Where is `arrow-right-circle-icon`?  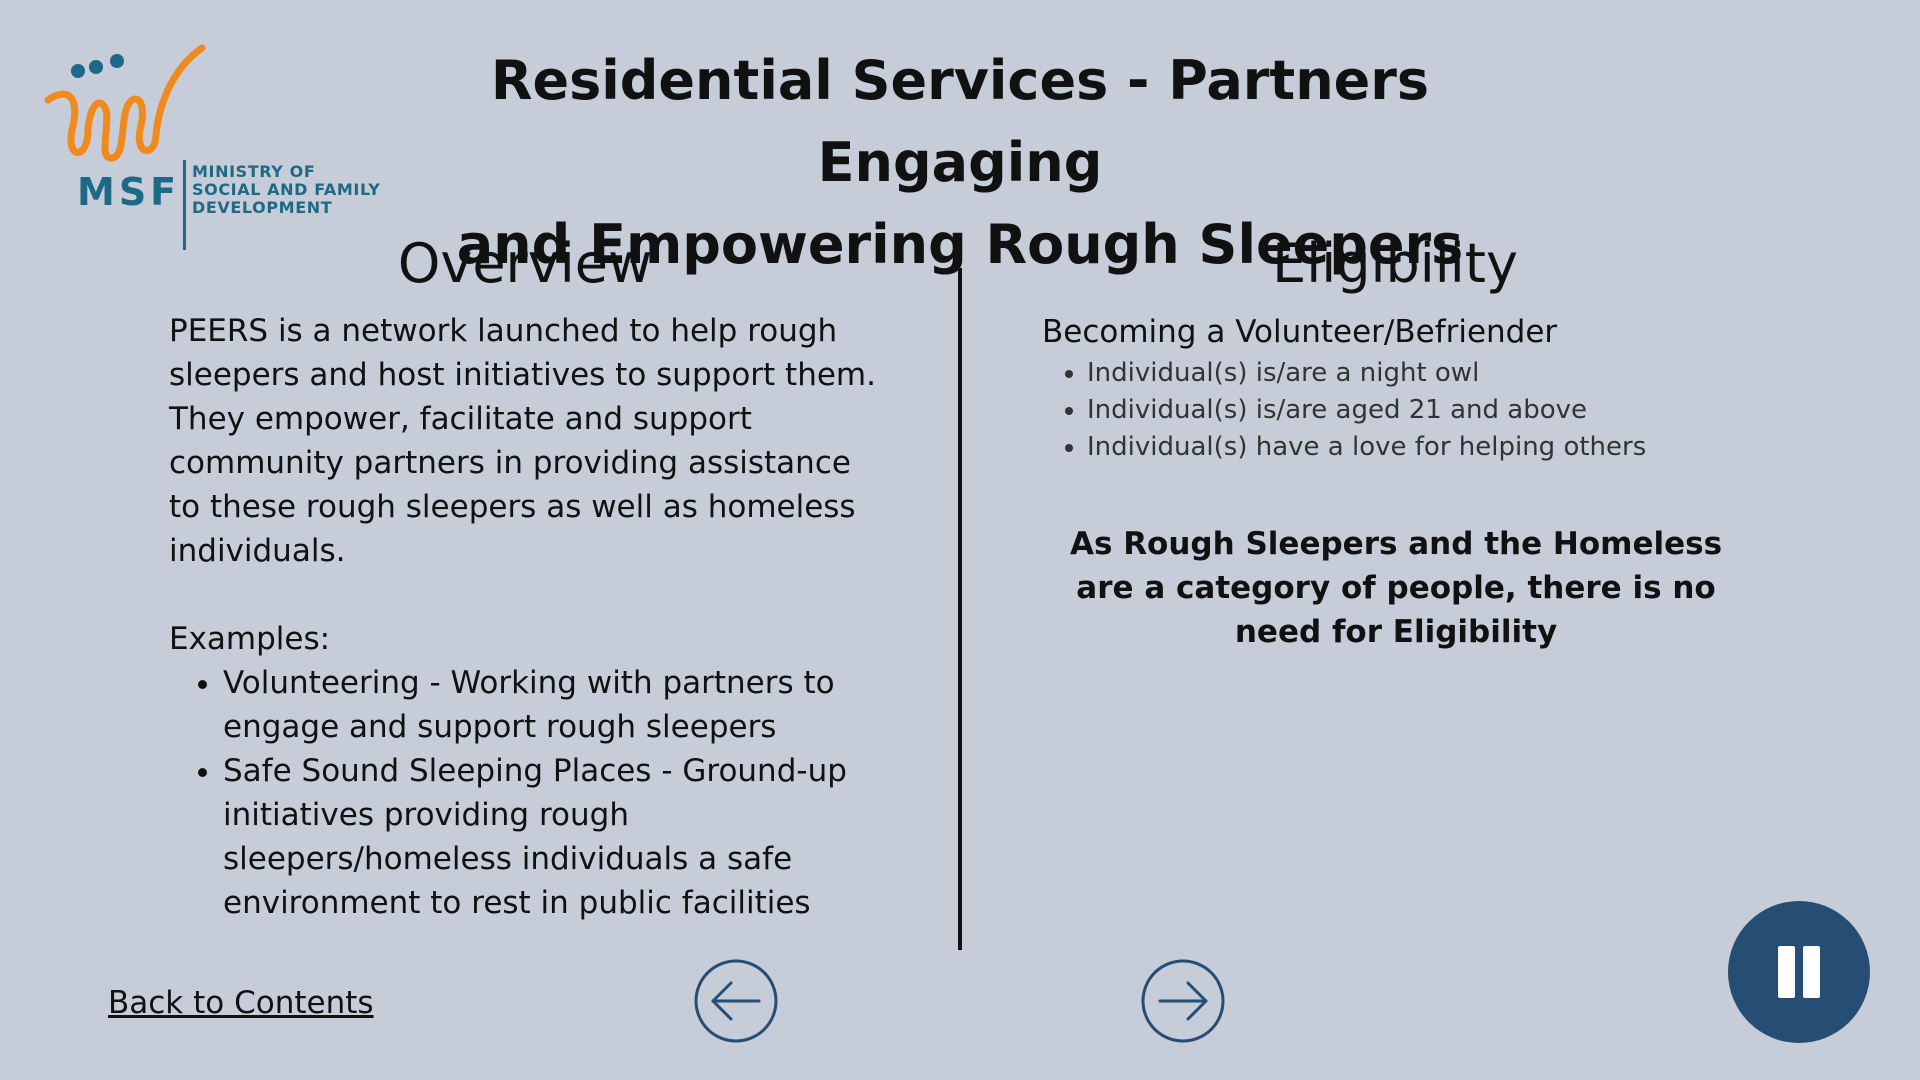 arrow-right-circle-icon is located at coordinates (1183, 1001).